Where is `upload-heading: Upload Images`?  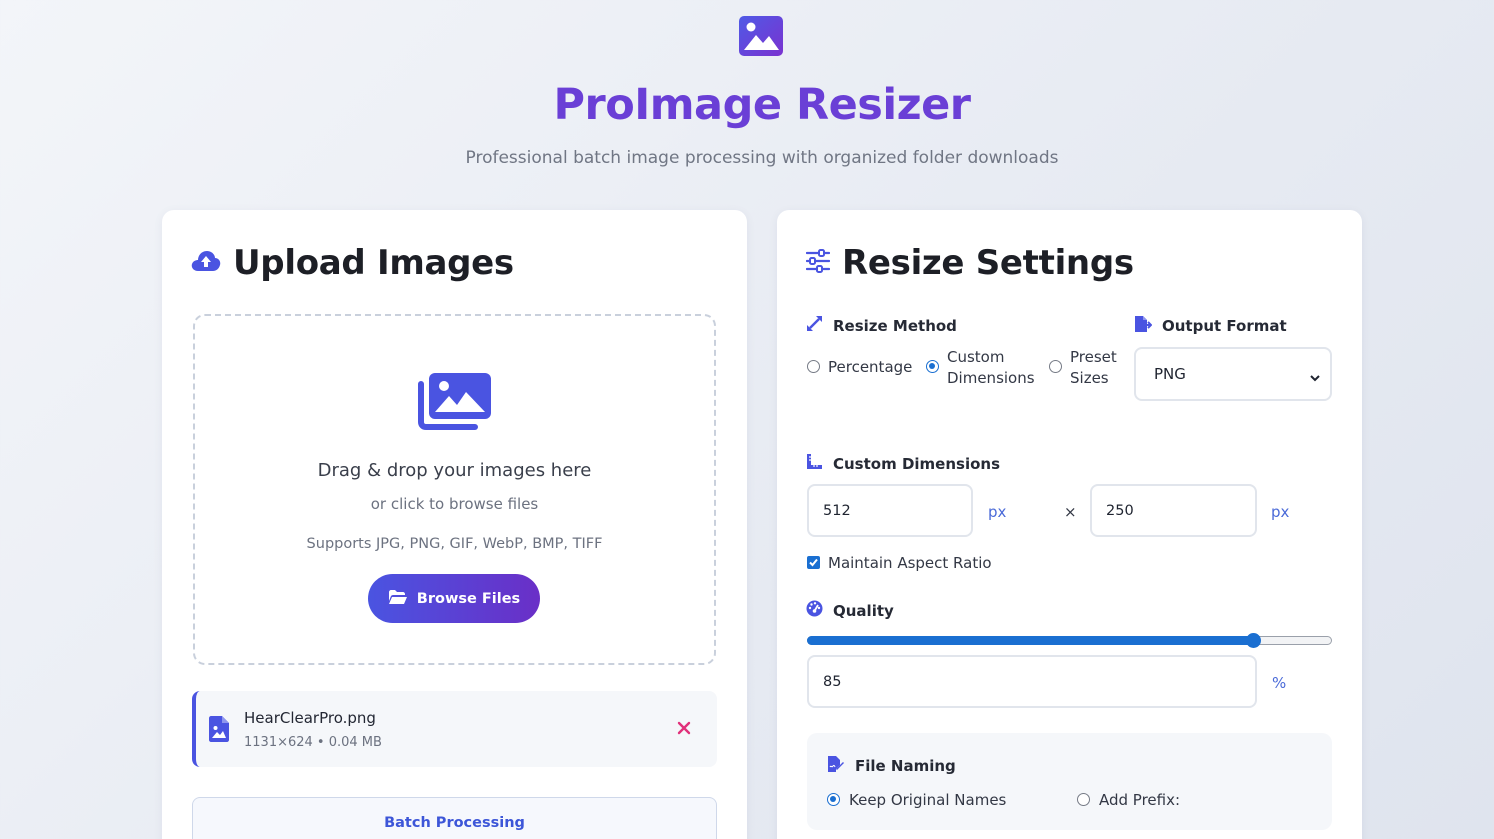
upload-heading: Upload Images is located at coordinates (352, 263).